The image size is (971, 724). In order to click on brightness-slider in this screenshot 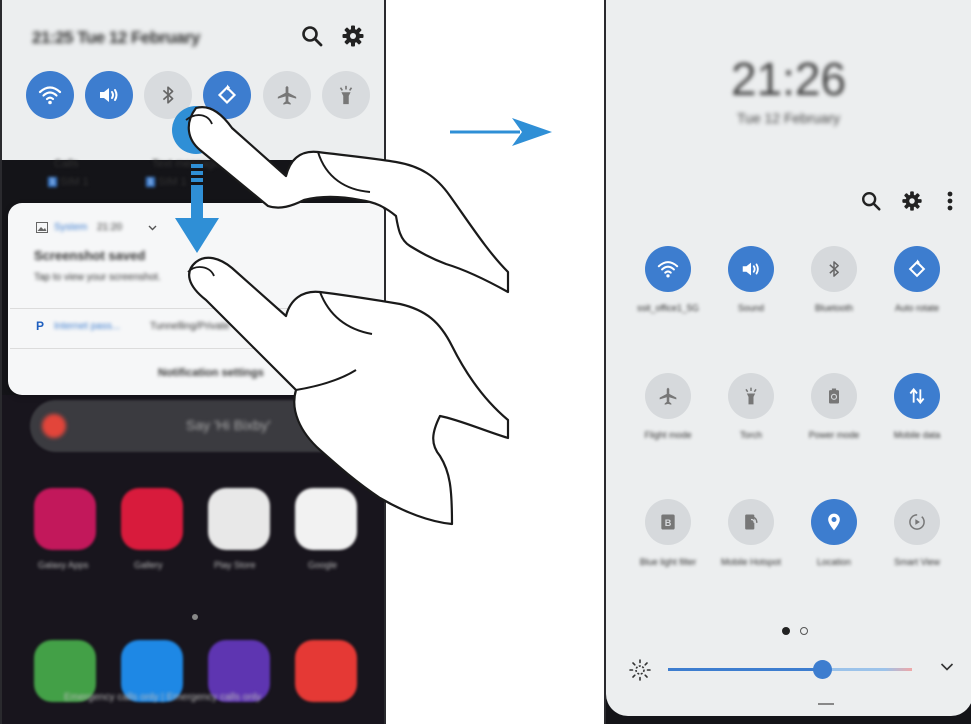, I will do `click(790, 669)`.